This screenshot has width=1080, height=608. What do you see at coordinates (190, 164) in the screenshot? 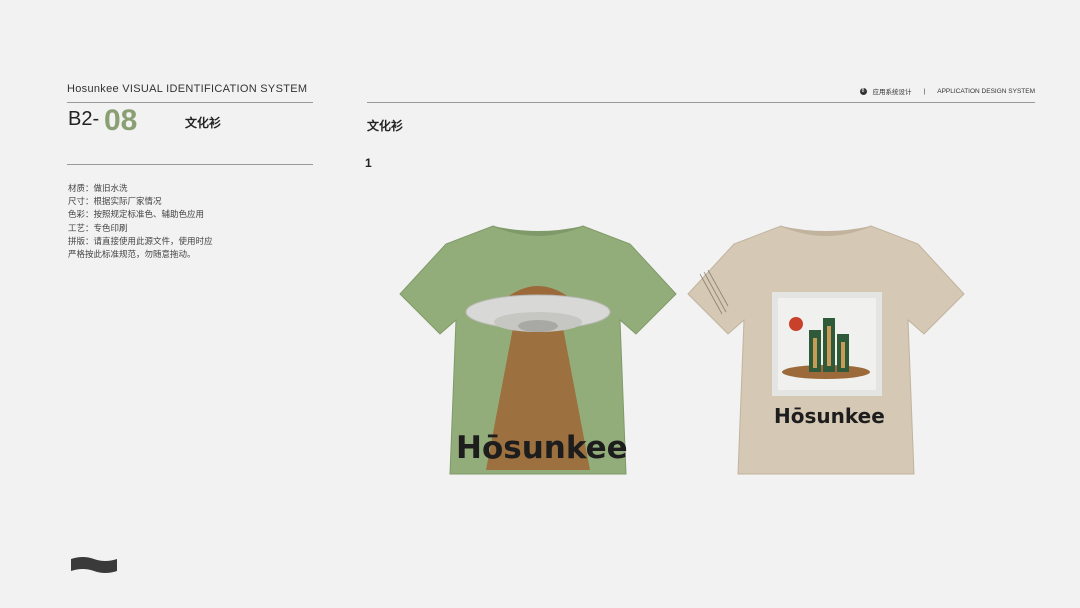
I see `left-mid-rule` at bounding box center [190, 164].